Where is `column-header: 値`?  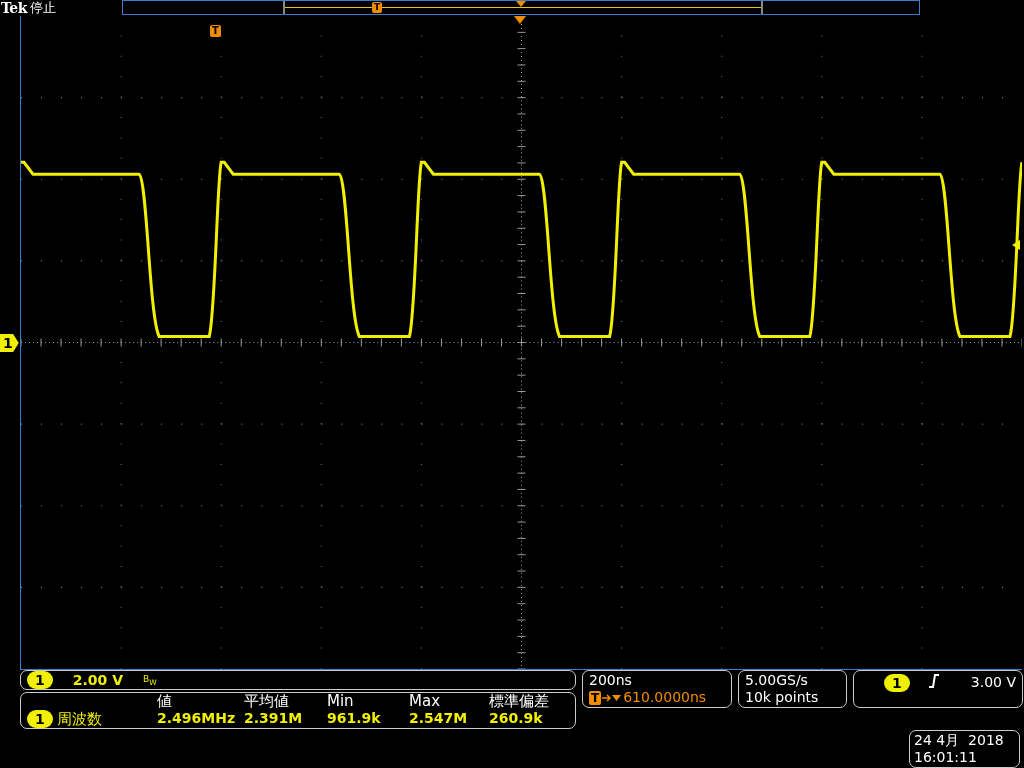 column-header: 値 is located at coordinates (165, 701).